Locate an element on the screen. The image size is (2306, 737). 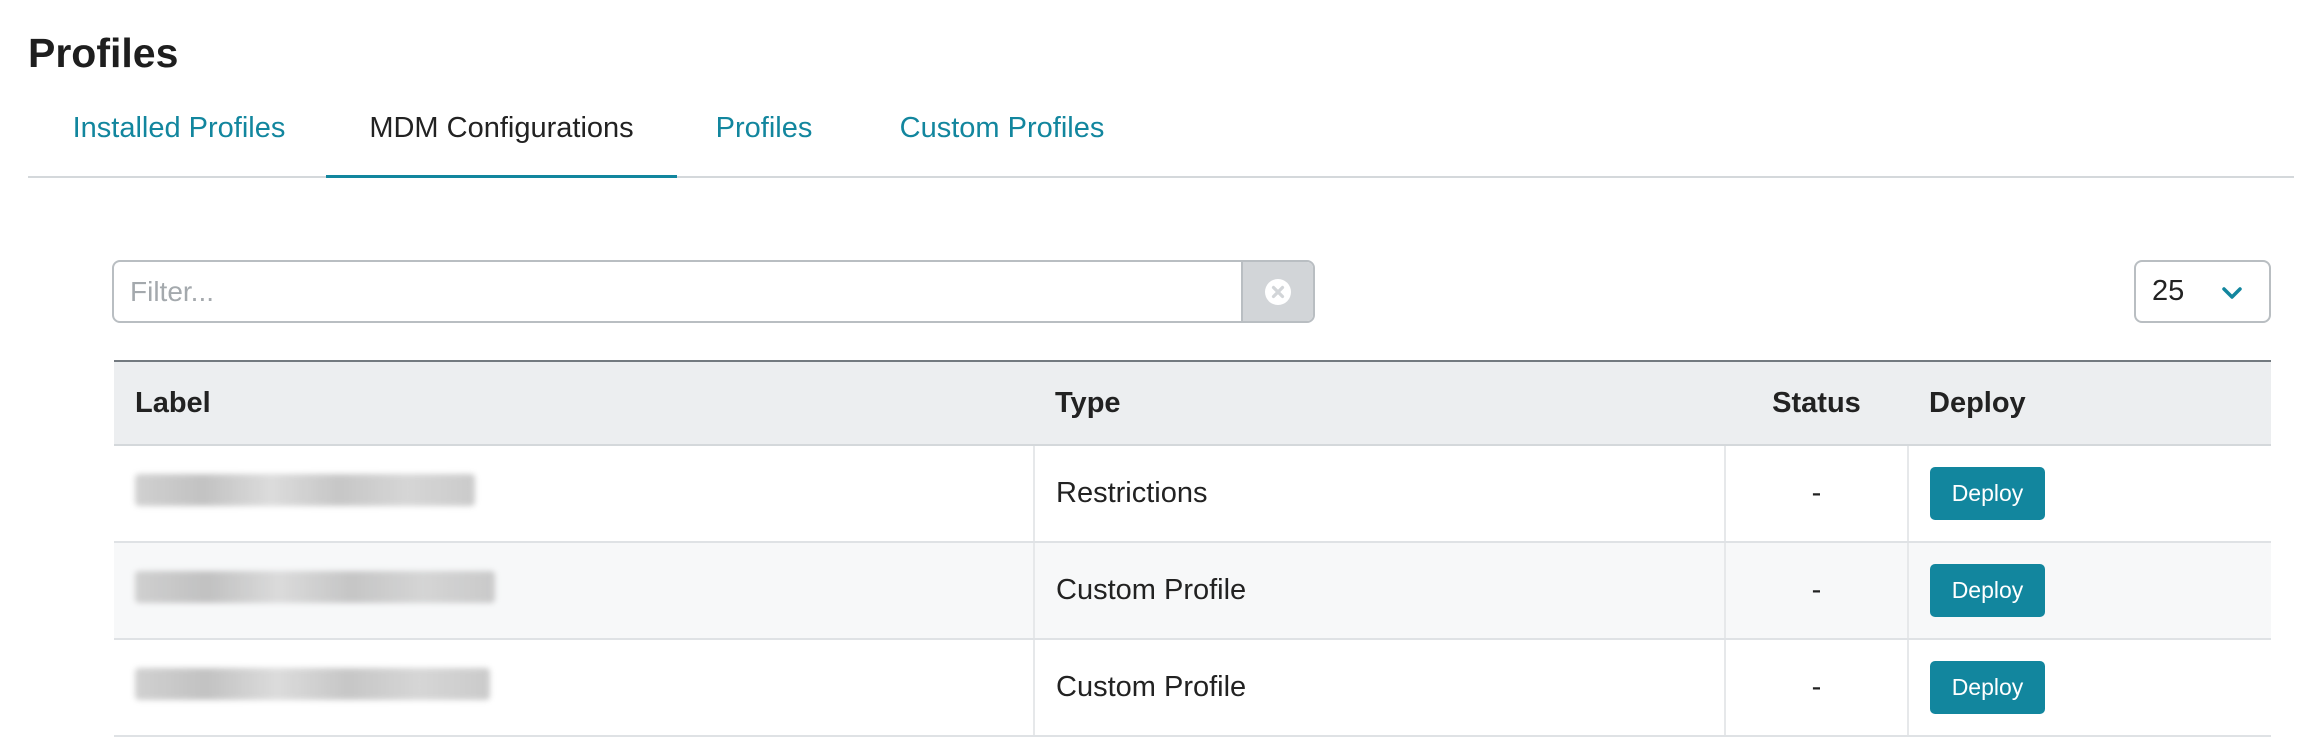
column-header-deploy: Deploy is located at coordinates (2089, 403).